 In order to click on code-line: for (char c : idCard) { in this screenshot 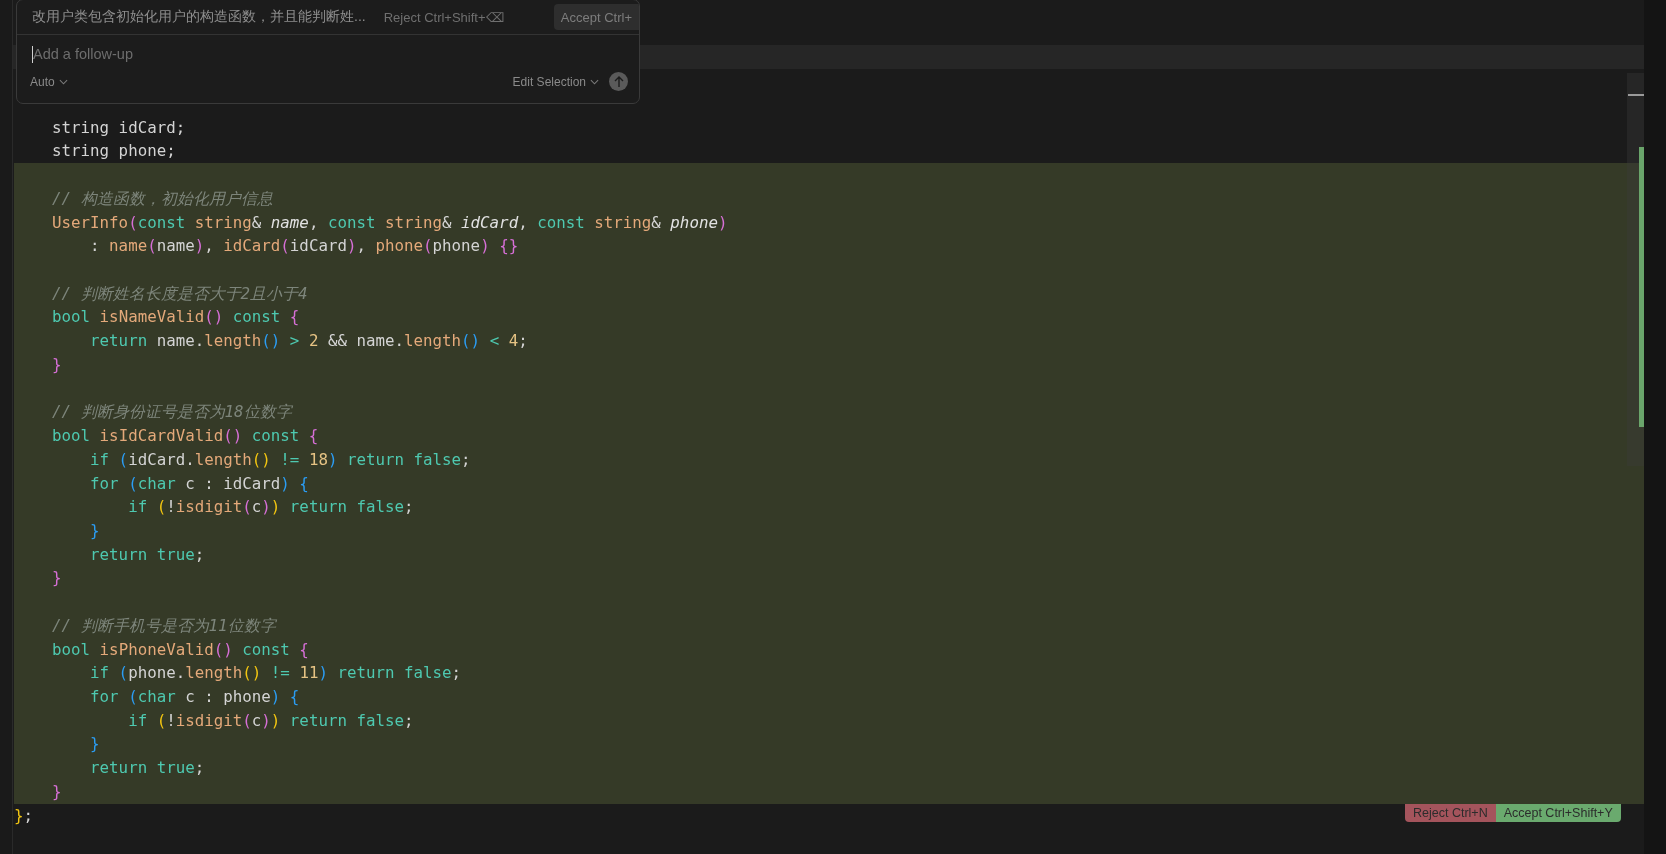, I will do `click(199, 483)`.